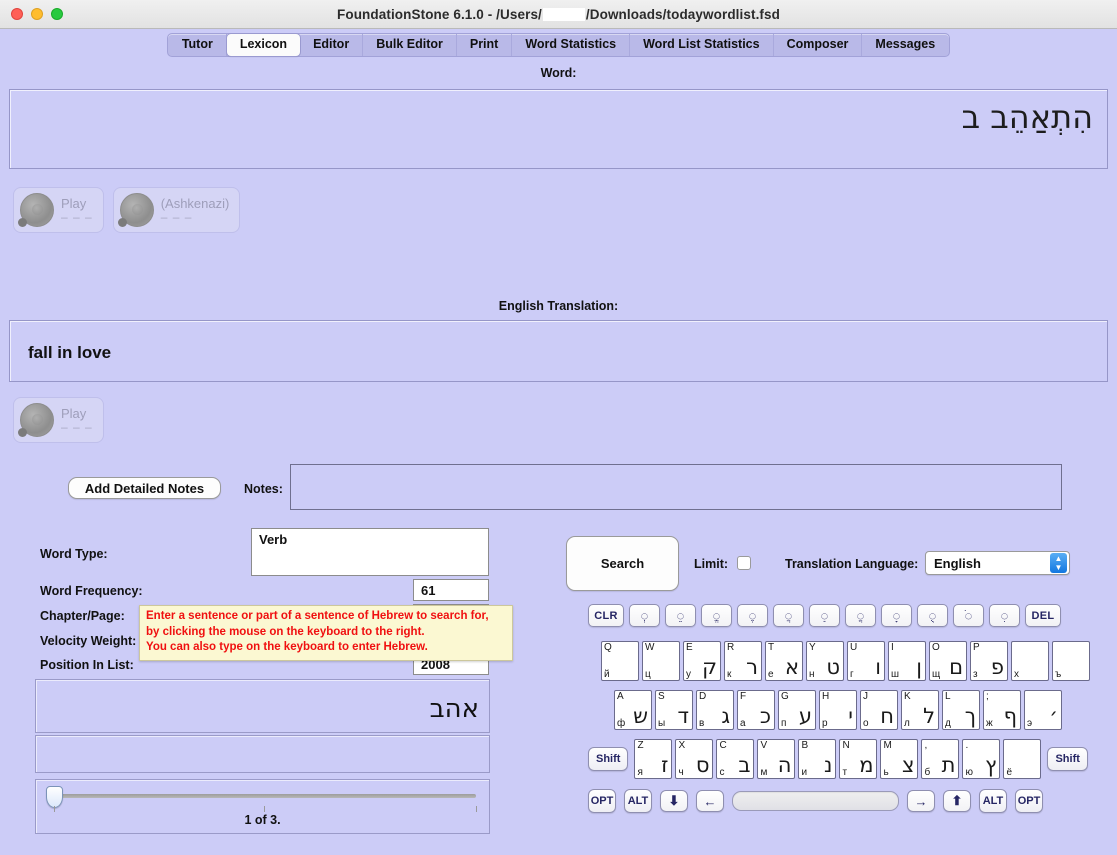 The width and height of the screenshot is (1117, 855). What do you see at coordinates (1043, 710) in the screenshot?
I see `key-׳: э ׳` at bounding box center [1043, 710].